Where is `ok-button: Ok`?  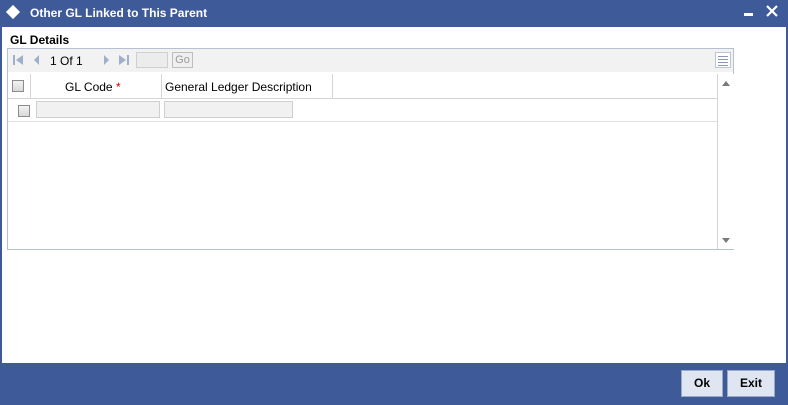 ok-button: Ok is located at coordinates (702, 383).